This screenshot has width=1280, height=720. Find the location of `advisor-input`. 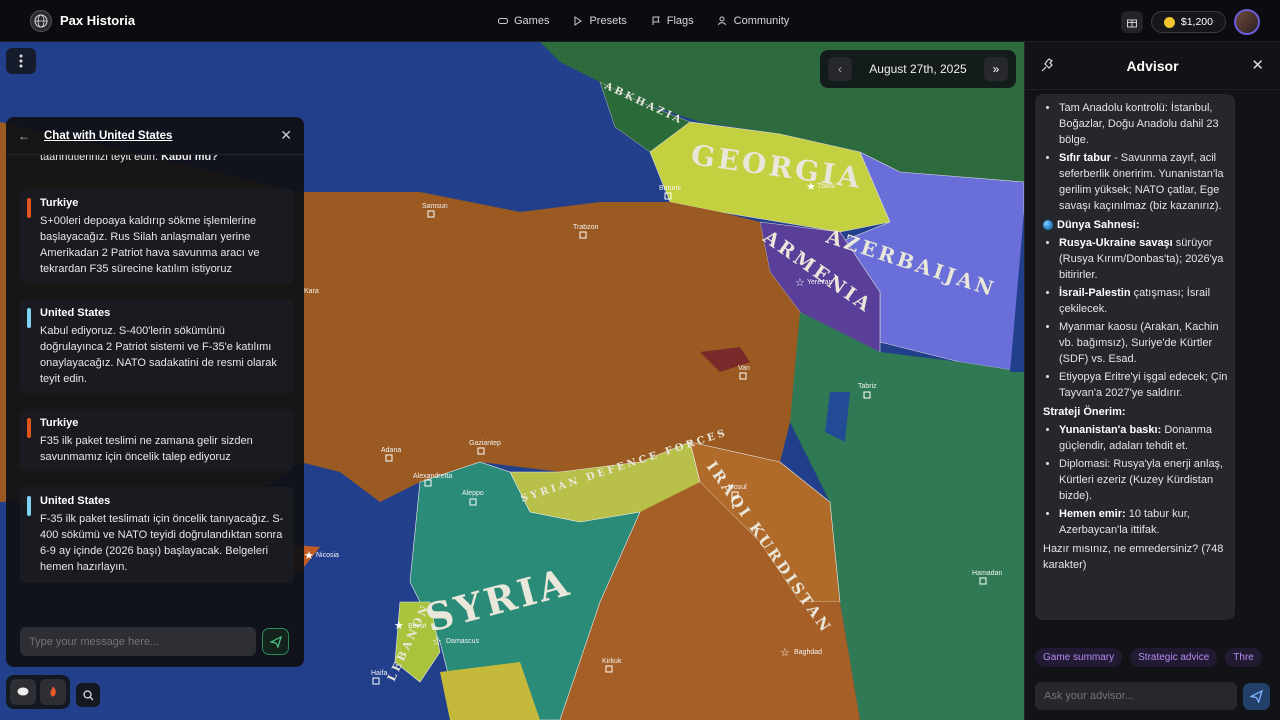

advisor-input is located at coordinates (1136, 696).